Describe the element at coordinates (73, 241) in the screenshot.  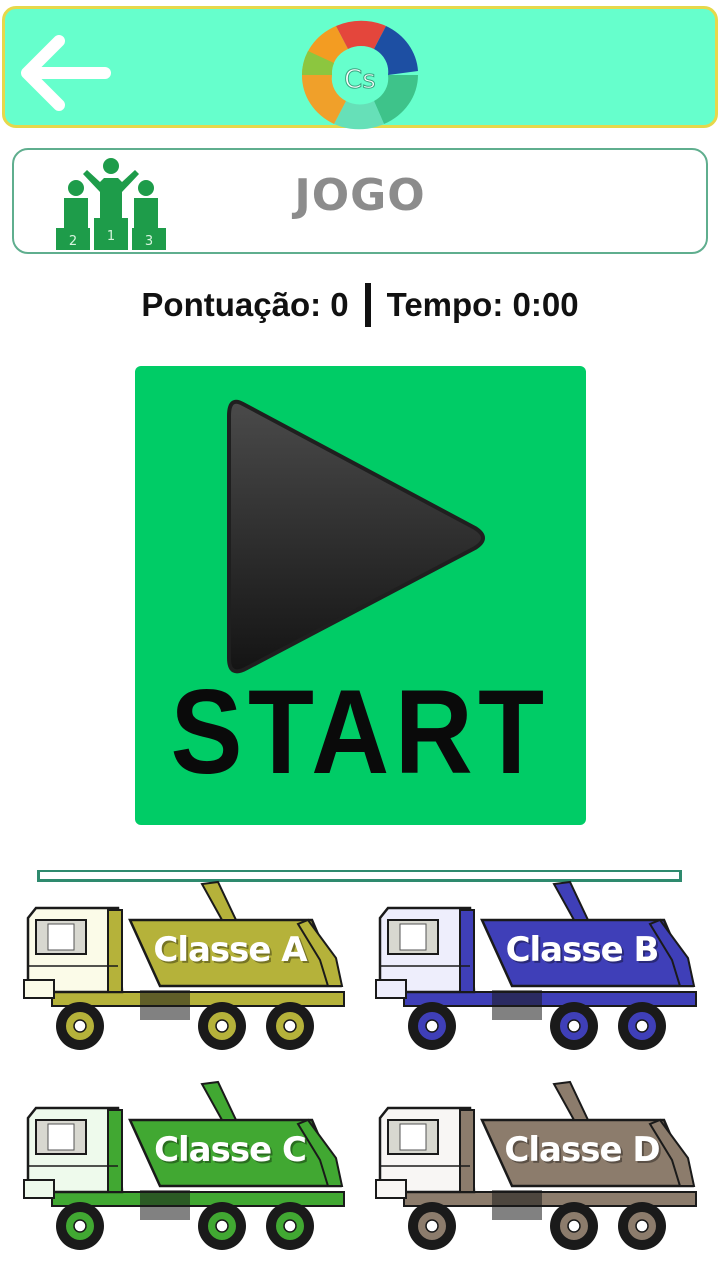
I see `podium-number-2: 2` at that location.